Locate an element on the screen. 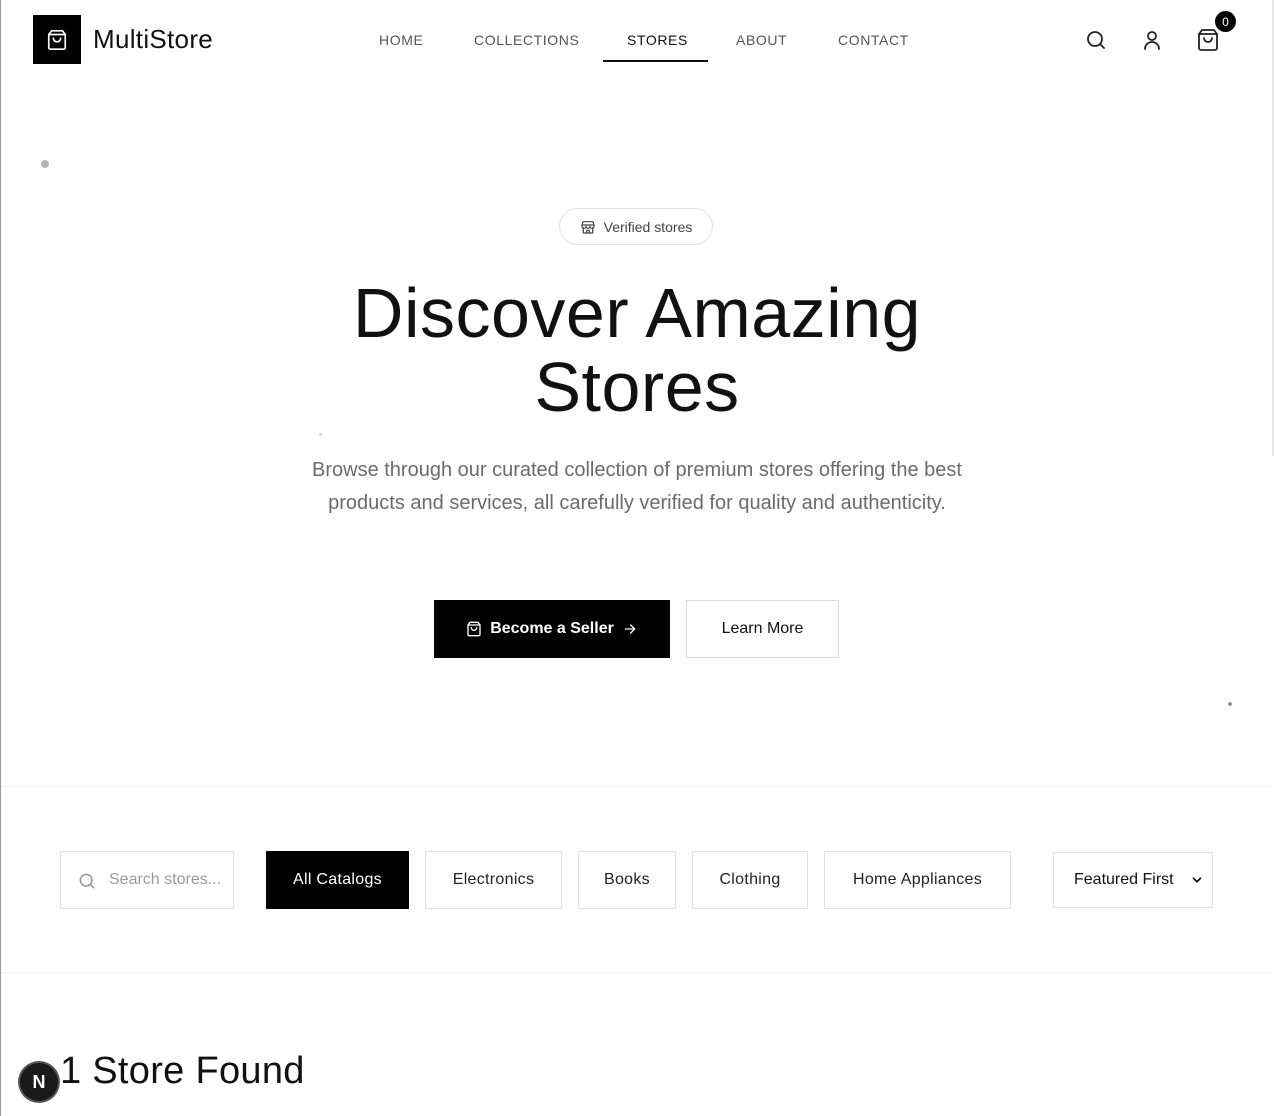 This screenshot has width=1274, height=1116. results-count: 1 Store Found is located at coordinates (182, 1071).